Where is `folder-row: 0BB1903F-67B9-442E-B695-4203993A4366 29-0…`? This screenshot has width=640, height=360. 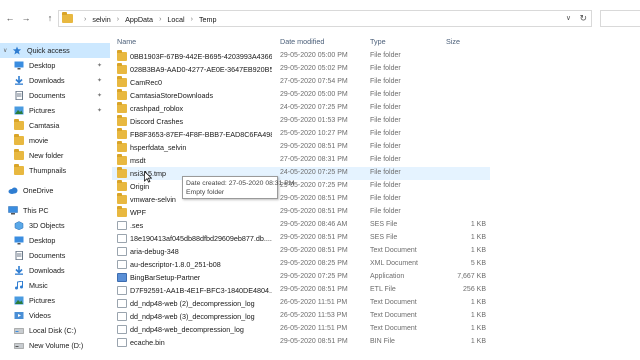 folder-row: 0BB1903F-67B9-442E-B695-4203993A4366 29-0… is located at coordinates (301, 56).